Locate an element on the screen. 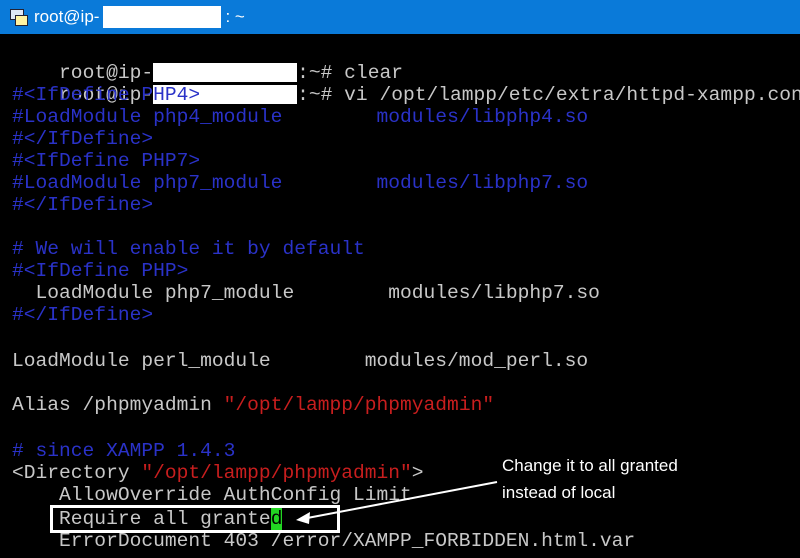  redacted-hostname is located at coordinates (162, 17).